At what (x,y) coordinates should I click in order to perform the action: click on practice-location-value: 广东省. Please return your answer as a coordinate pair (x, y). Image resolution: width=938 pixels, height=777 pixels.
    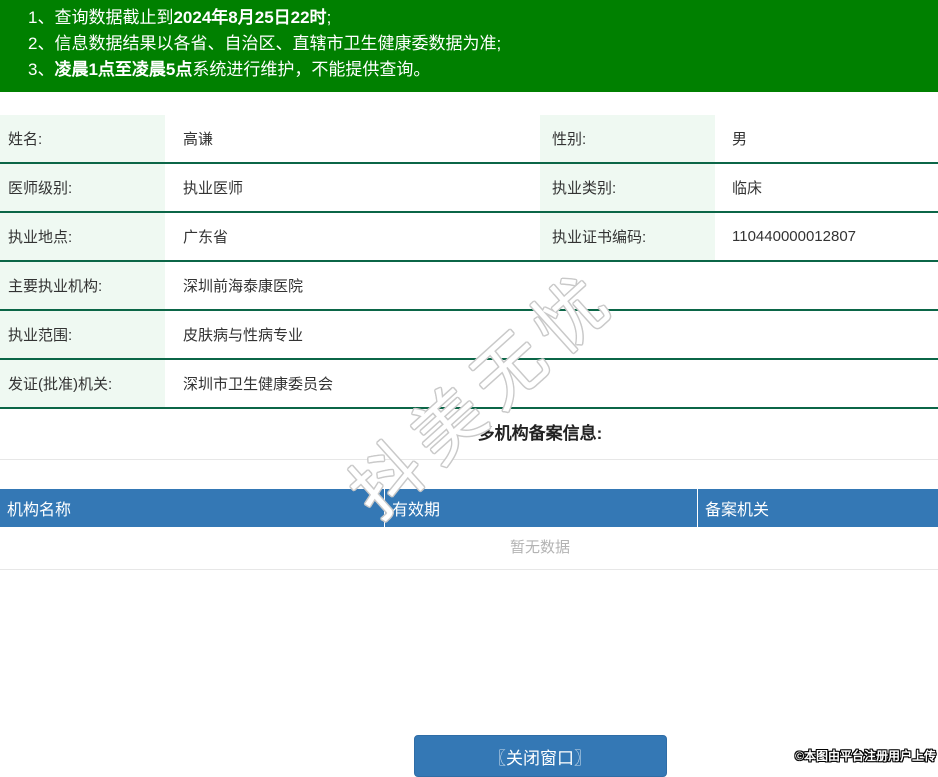
    Looking at the image, I should click on (206, 237).